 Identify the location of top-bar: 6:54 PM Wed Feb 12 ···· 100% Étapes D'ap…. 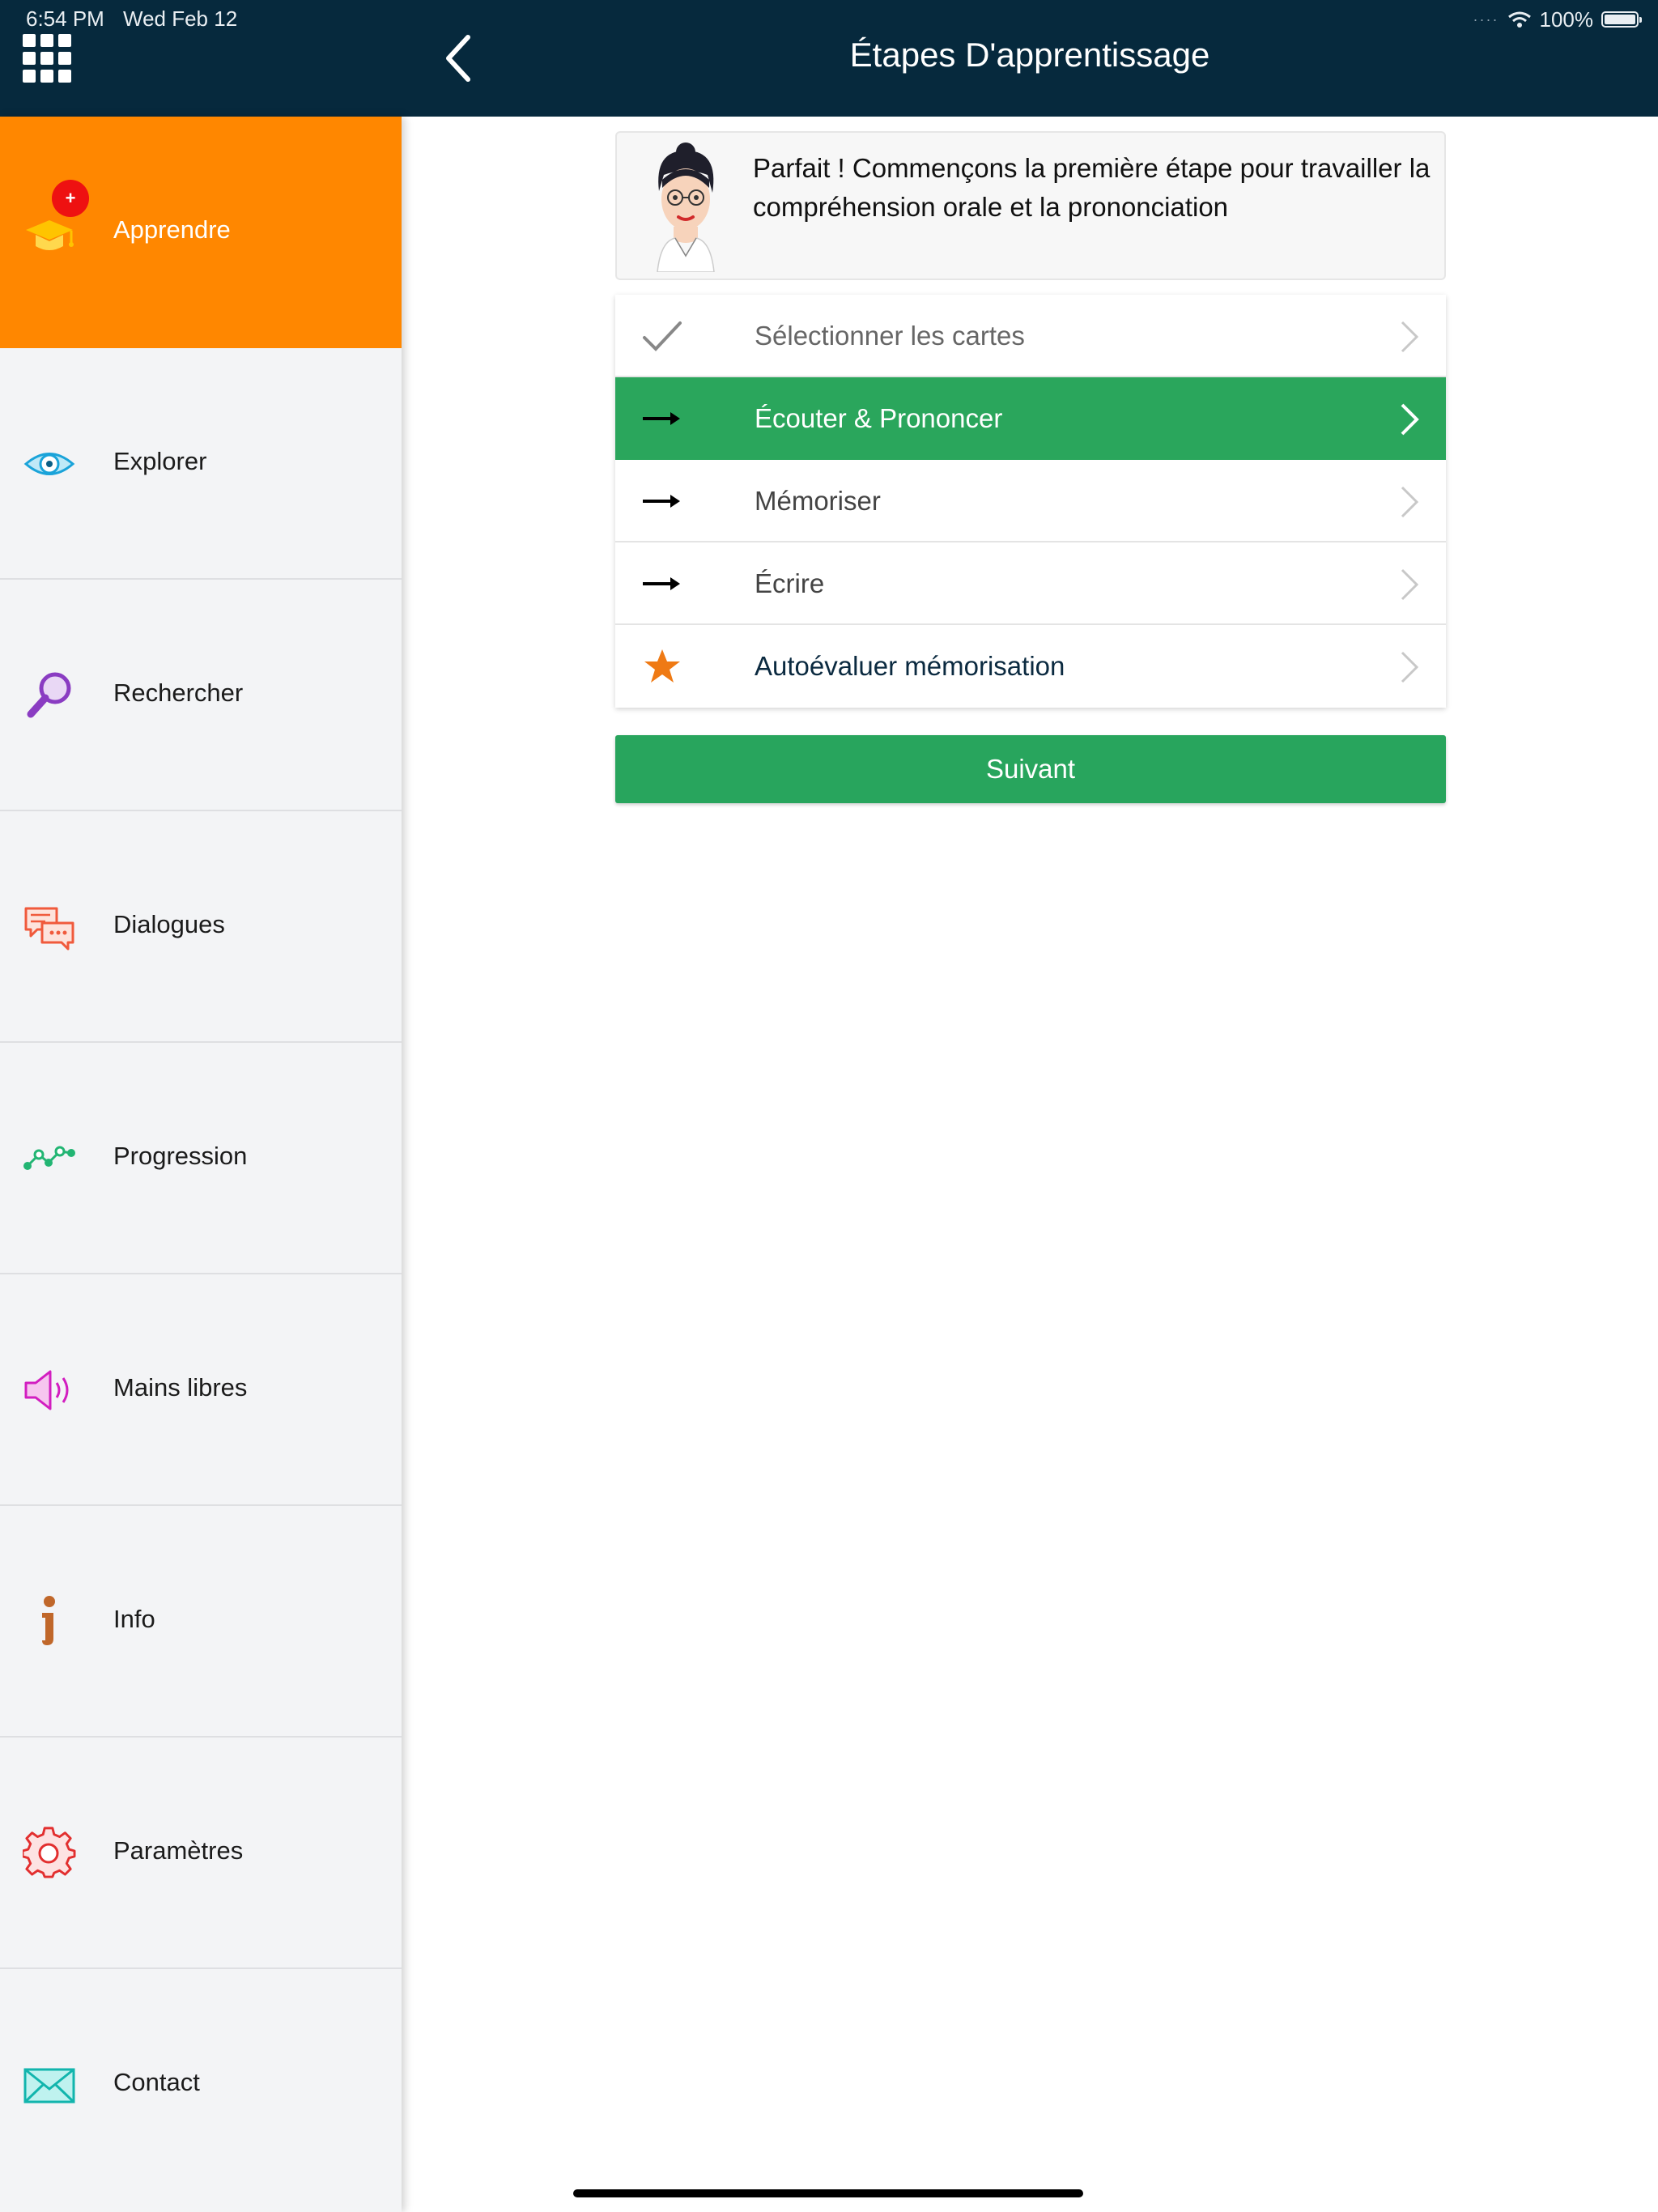
(829, 58).